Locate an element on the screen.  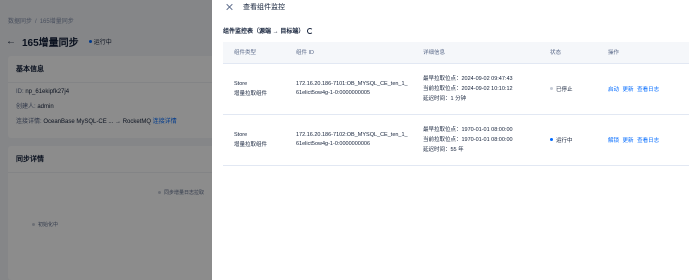
section-title-text: 组件监控表（源端 → 目标端） is located at coordinates (264, 32).